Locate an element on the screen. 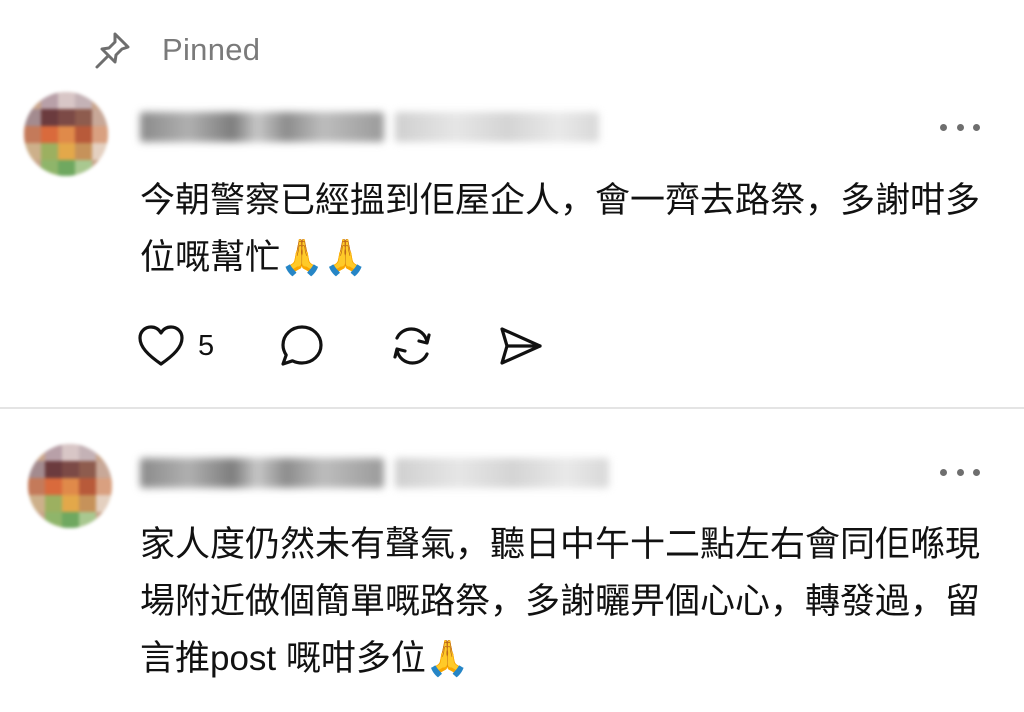 Image resolution: width=1024 pixels, height=712 pixels. reply-button is located at coordinates (302, 346).